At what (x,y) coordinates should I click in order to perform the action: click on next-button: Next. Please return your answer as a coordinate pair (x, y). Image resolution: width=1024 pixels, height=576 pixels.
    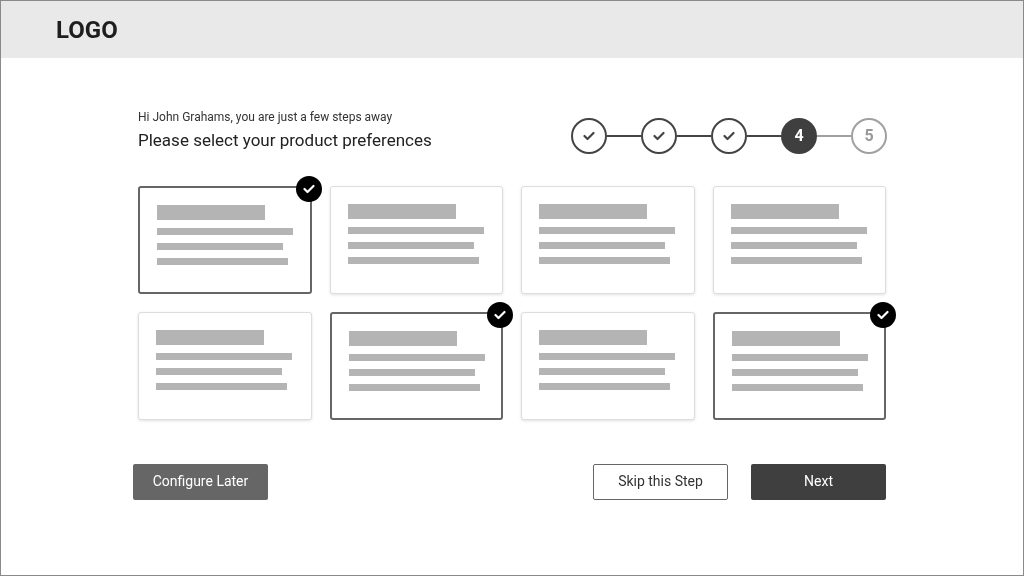
    Looking at the image, I should click on (818, 481).